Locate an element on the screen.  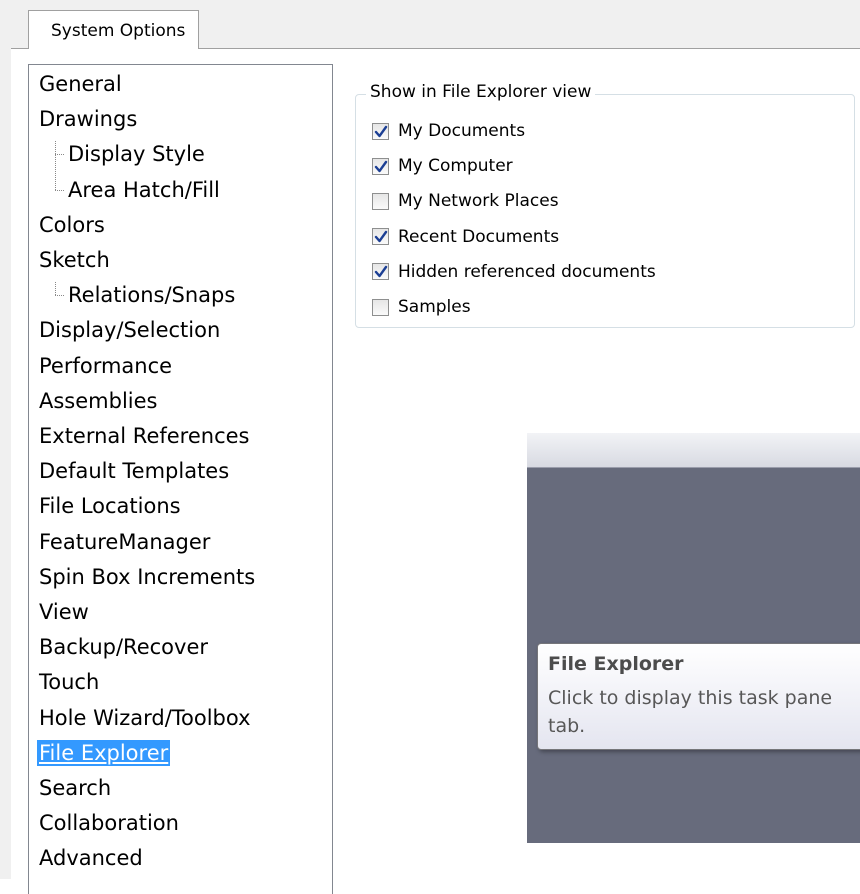
checkbox-label: Recent Documents is located at coordinates (479, 236).